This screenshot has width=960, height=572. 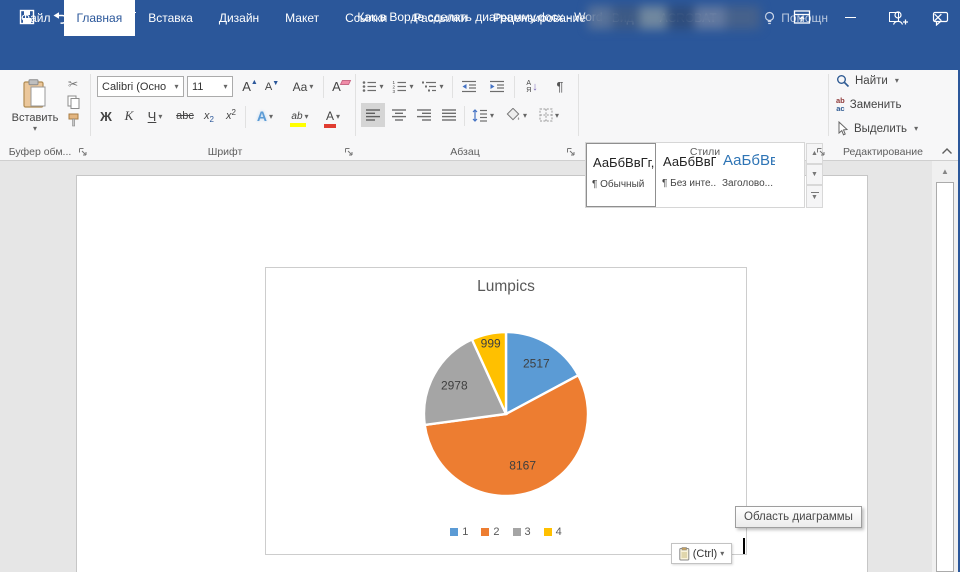 What do you see at coordinates (802, 17) in the screenshot?
I see `ribbon-display-options-button` at bounding box center [802, 17].